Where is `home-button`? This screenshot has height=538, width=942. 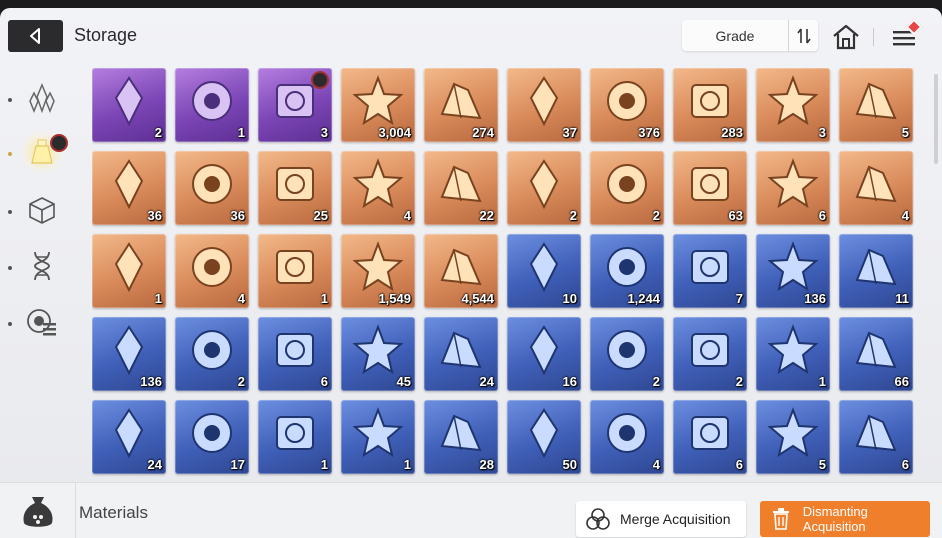 home-button is located at coordinates (846, 37).